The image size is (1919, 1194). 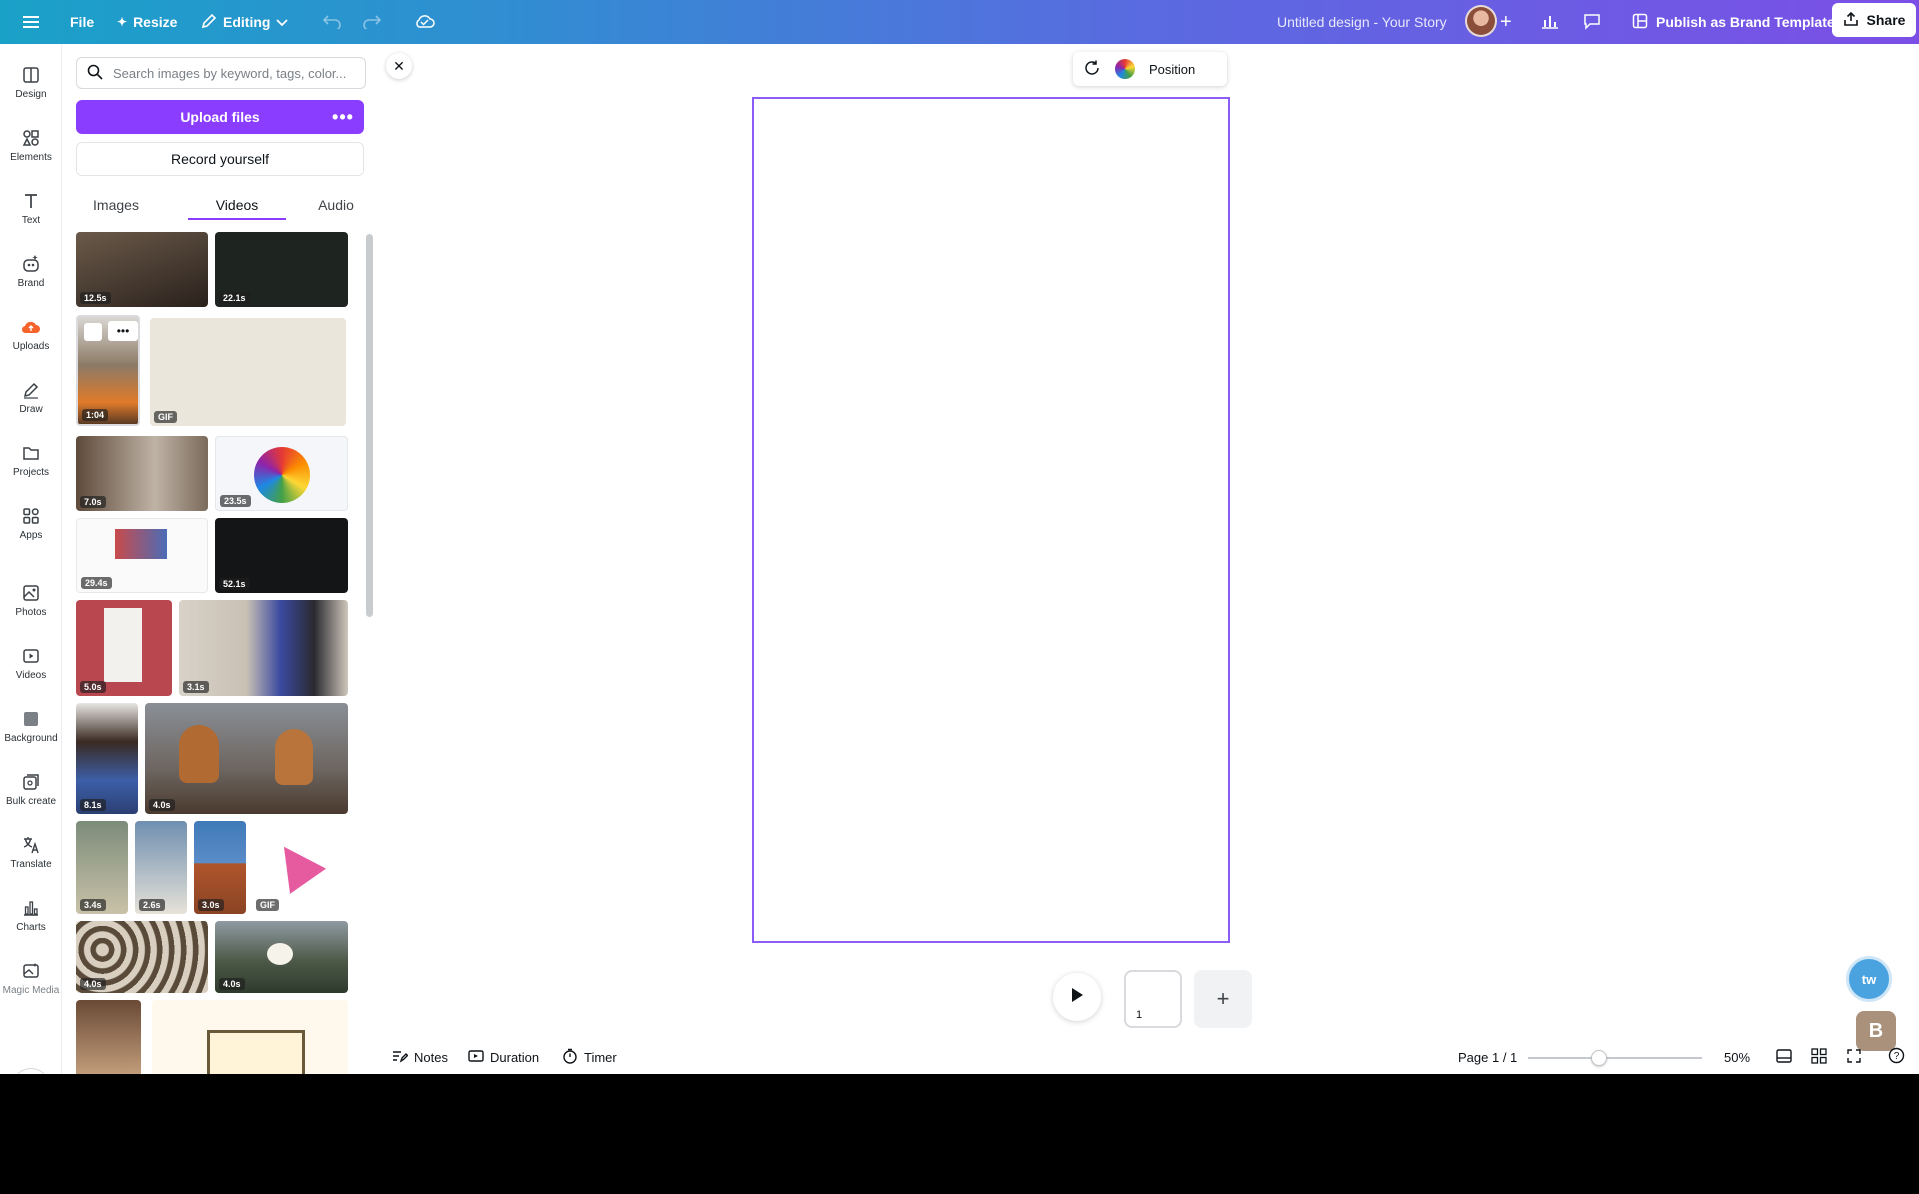 What do you see at coordinates (424, 22) in the screenshot?
I see `cloud-save-button` at bounding box center [424, 22].